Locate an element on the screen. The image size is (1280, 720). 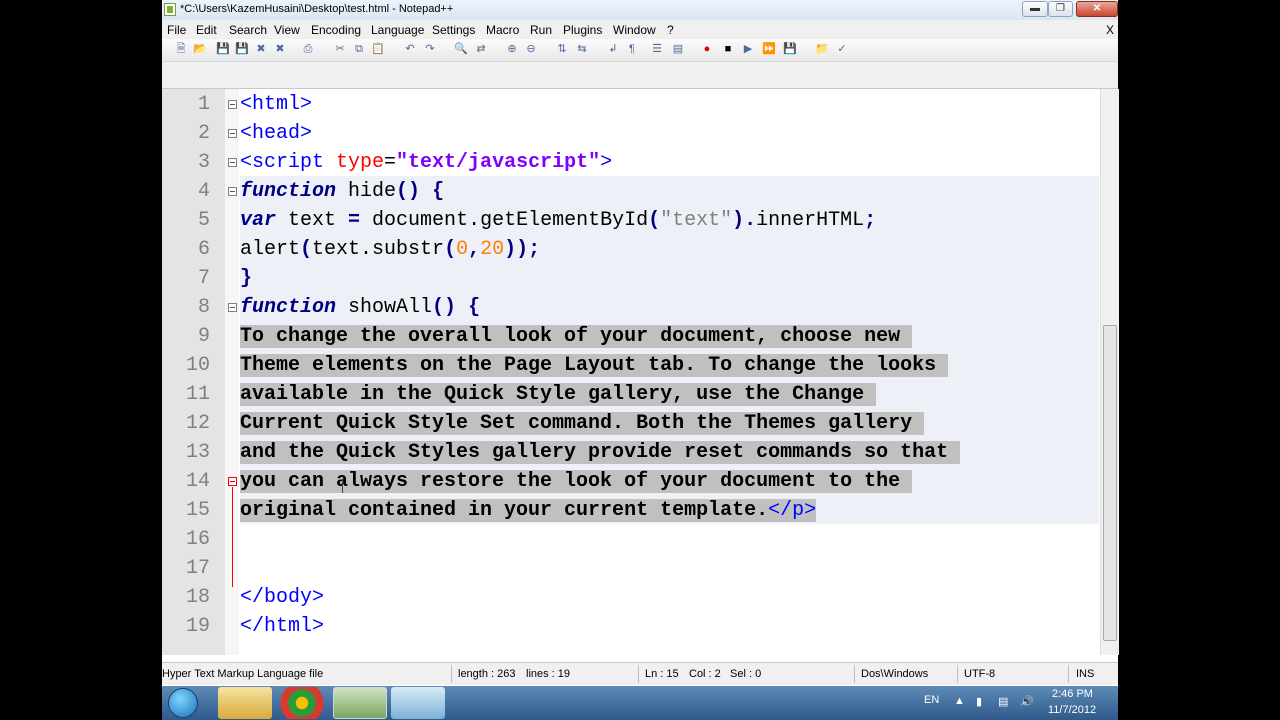
stop-macro-icon: ■ is located at coordinates (728, 49).